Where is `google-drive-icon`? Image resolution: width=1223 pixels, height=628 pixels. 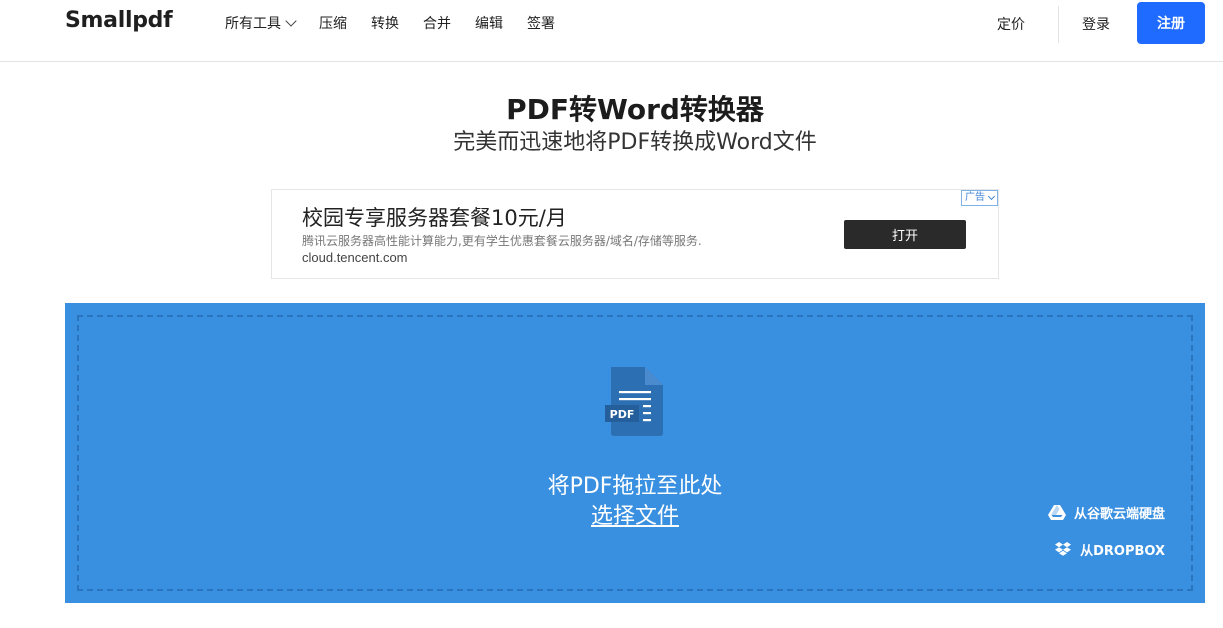 google-drive-icon is located at coordinates (1056, 512).